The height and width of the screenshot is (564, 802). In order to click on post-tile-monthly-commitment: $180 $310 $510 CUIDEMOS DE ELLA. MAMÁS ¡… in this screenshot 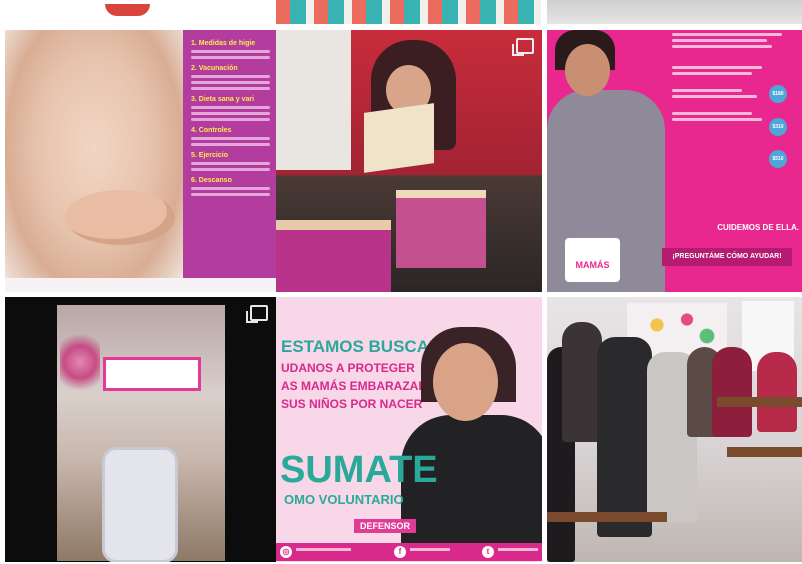, I will do `click(674, 161)`.